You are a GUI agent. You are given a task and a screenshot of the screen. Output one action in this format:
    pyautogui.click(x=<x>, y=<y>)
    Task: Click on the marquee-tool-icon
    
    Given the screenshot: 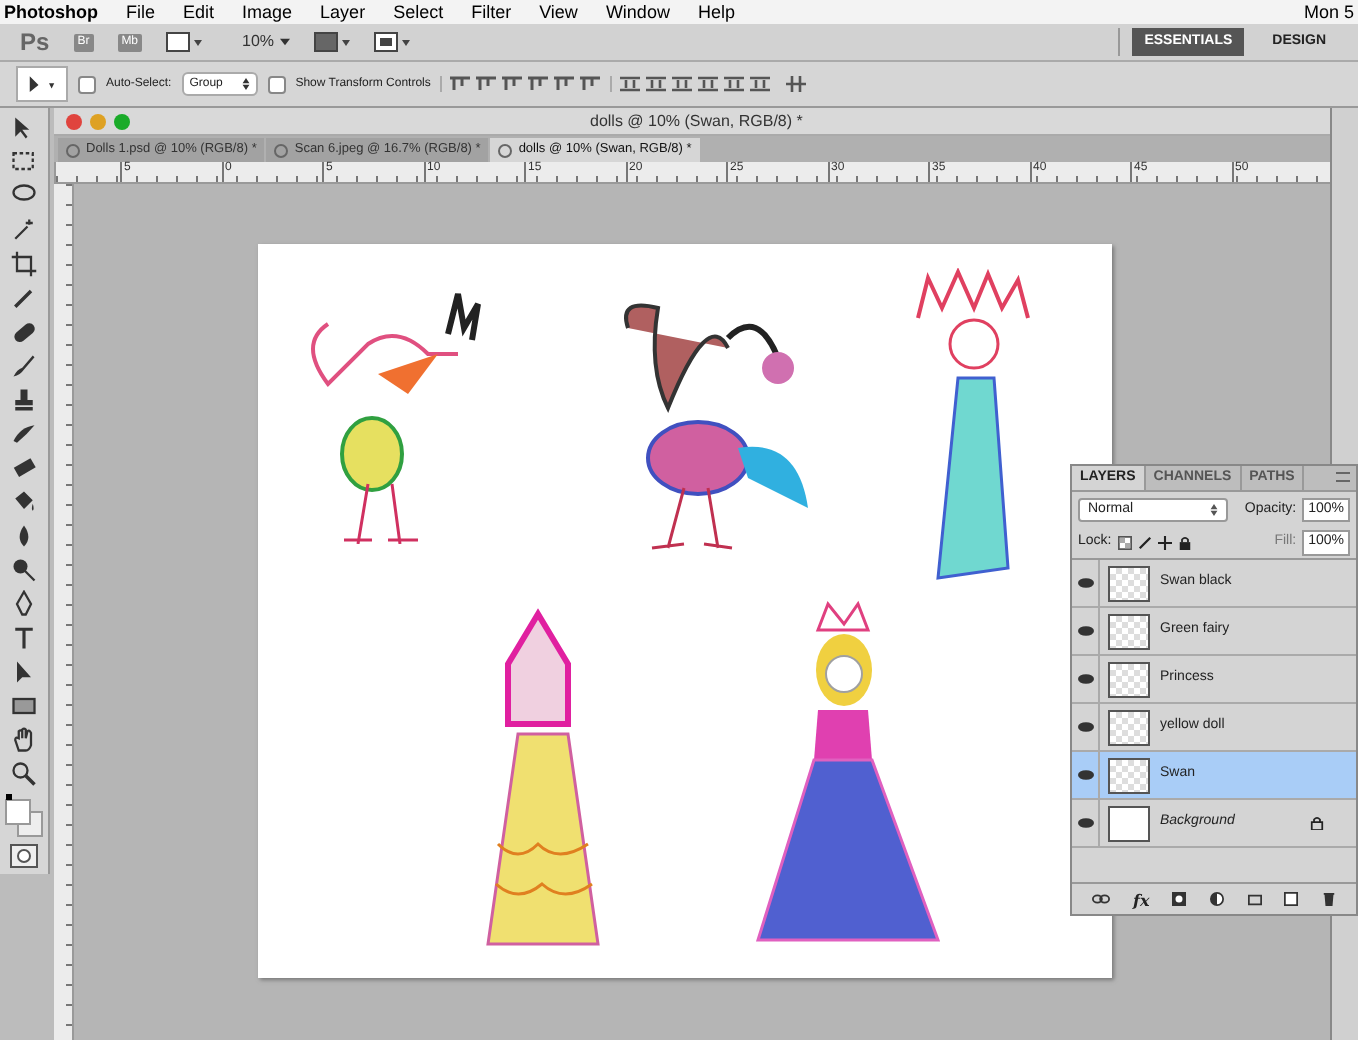 What is the action you would take?
    pyautogui.click(x=24, y=162)
    